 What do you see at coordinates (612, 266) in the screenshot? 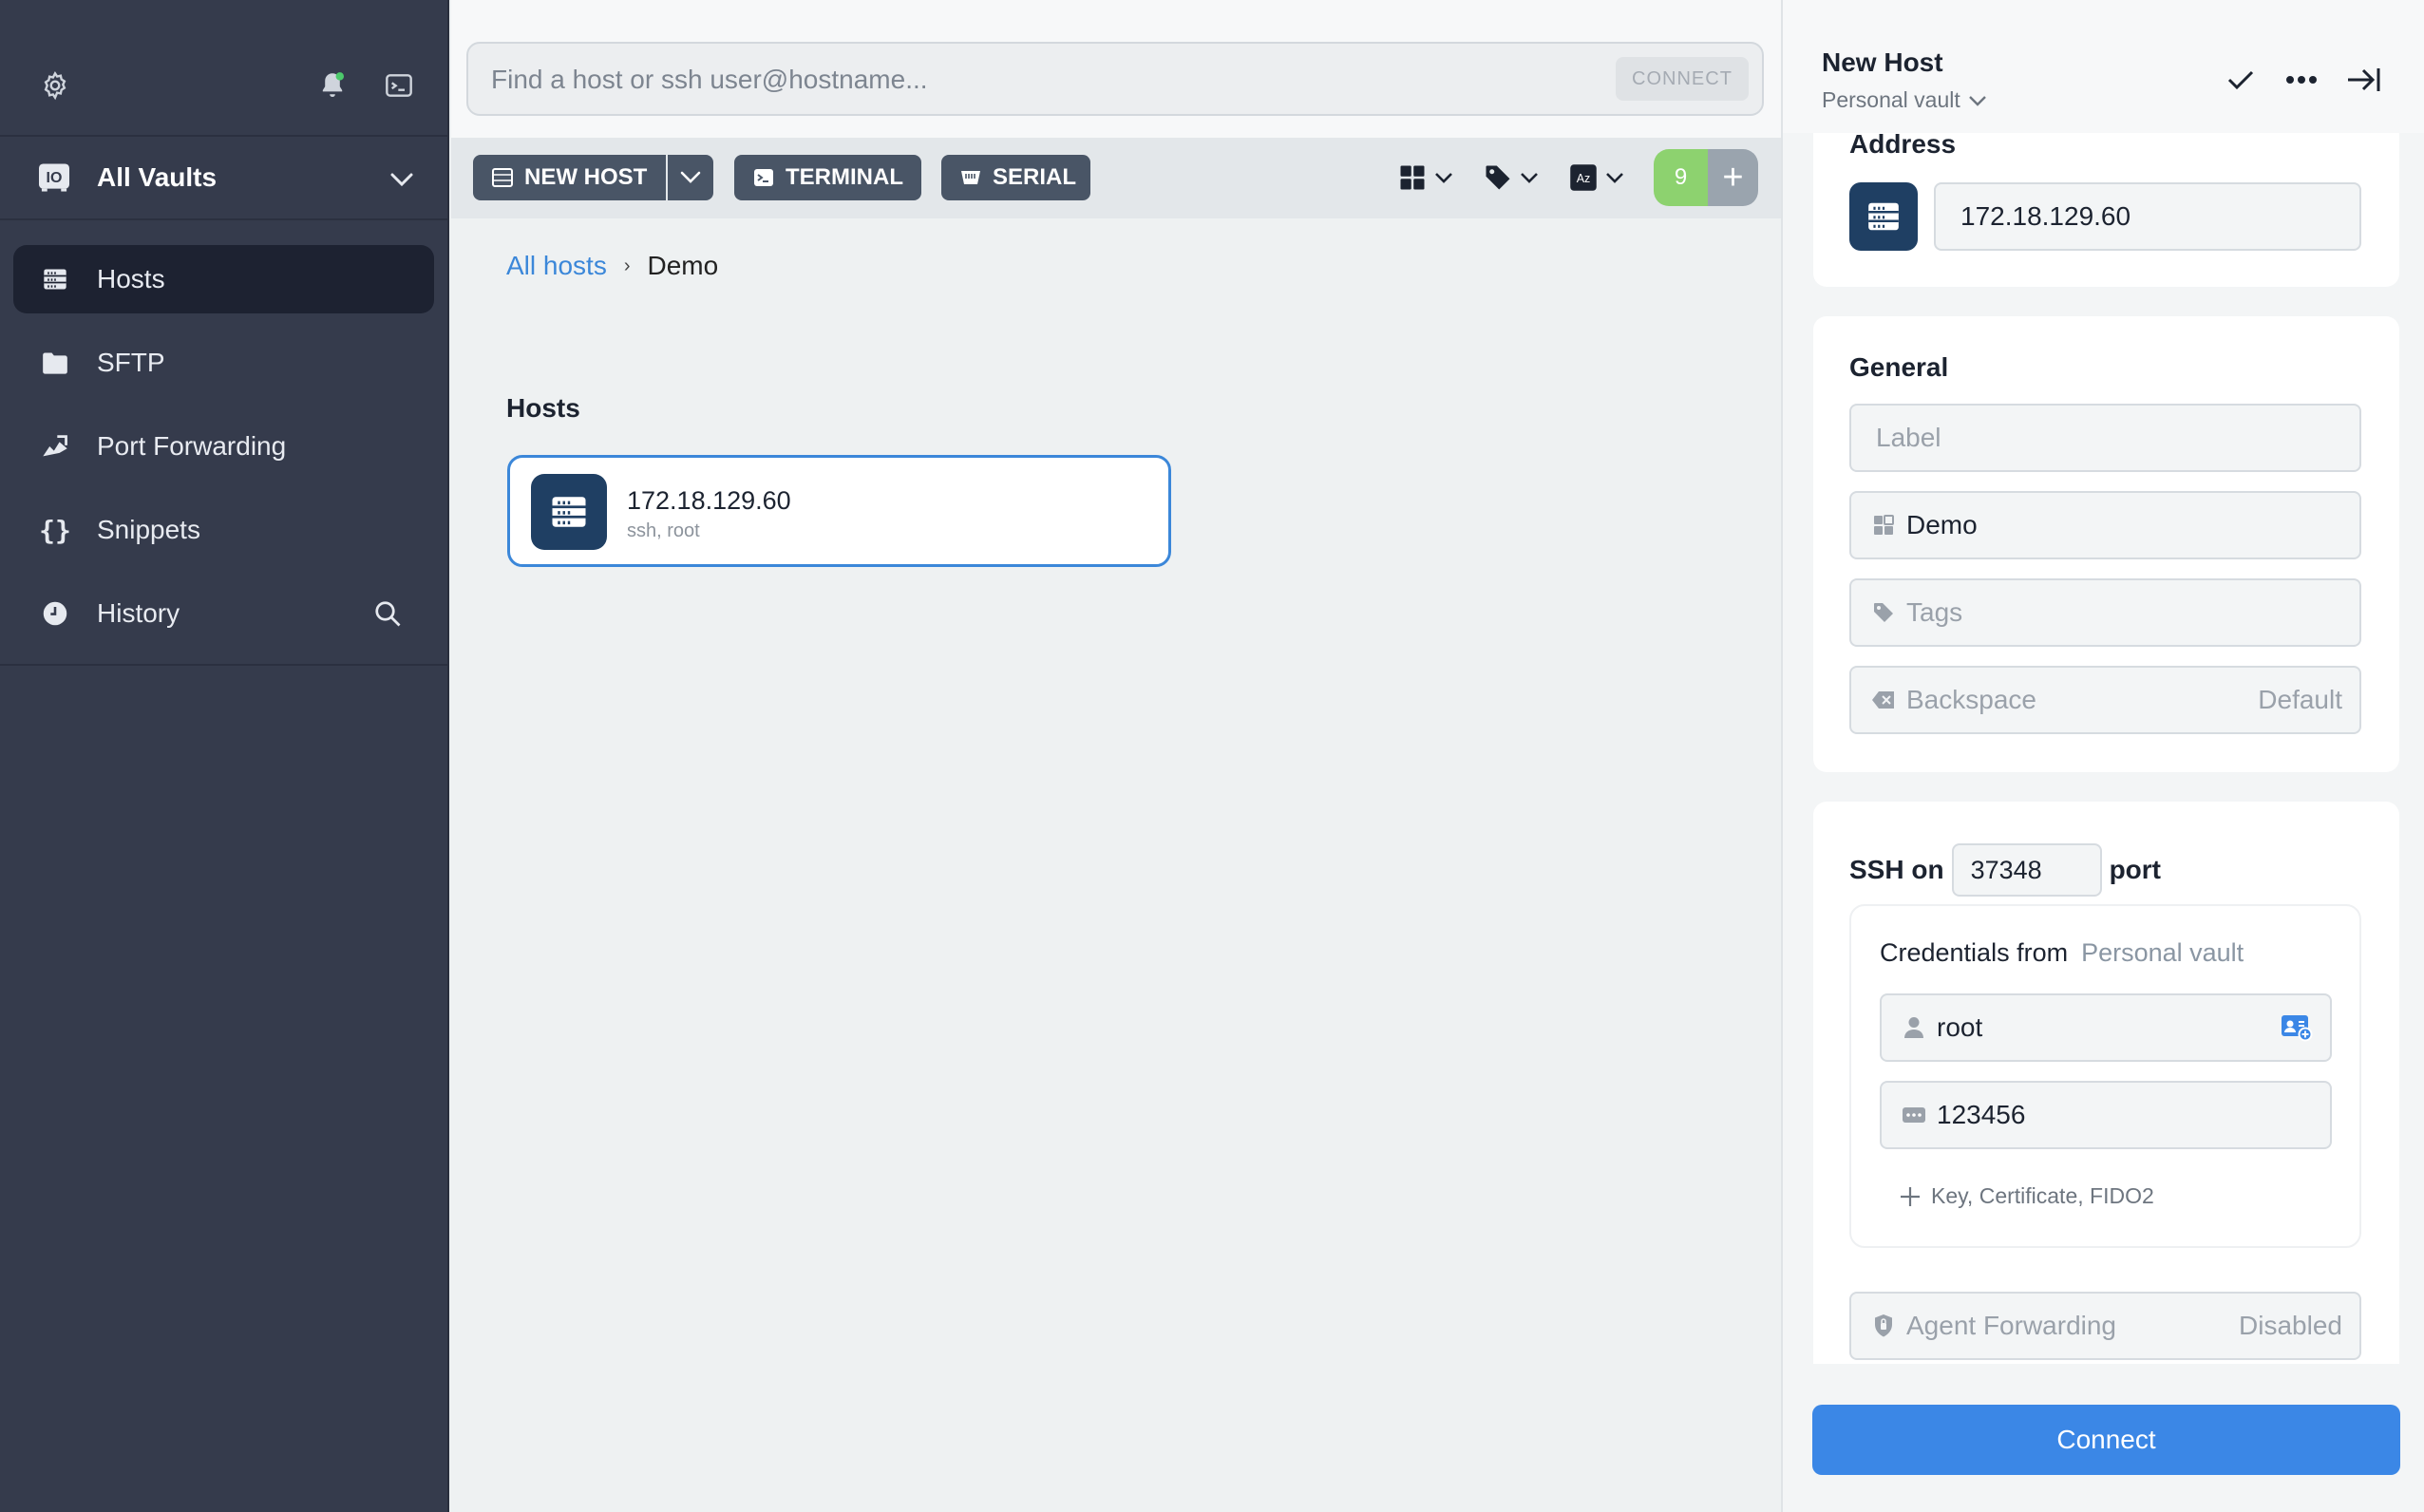
I see `breadcrumb: All hosts › Demo` at bounding box center [612, 266].